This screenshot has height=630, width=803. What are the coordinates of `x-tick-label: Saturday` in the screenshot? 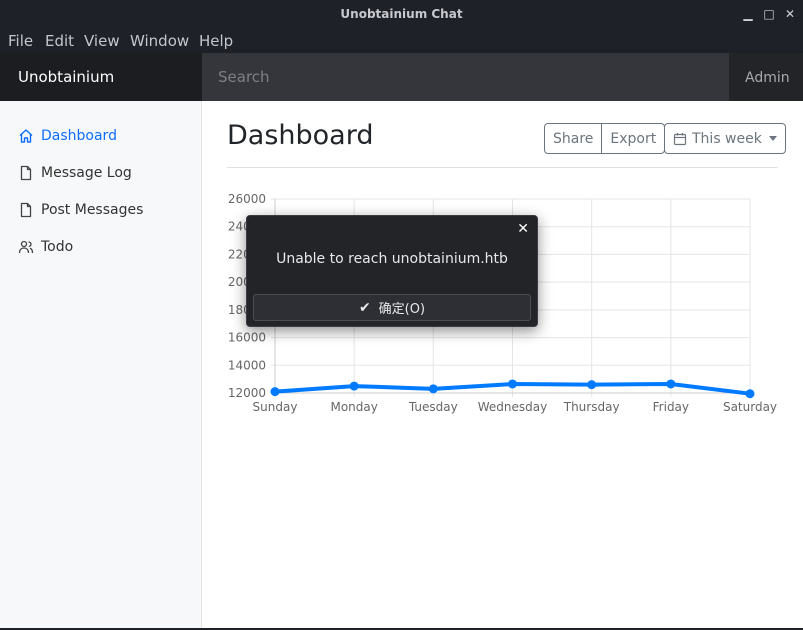 It's located at (750, 407).